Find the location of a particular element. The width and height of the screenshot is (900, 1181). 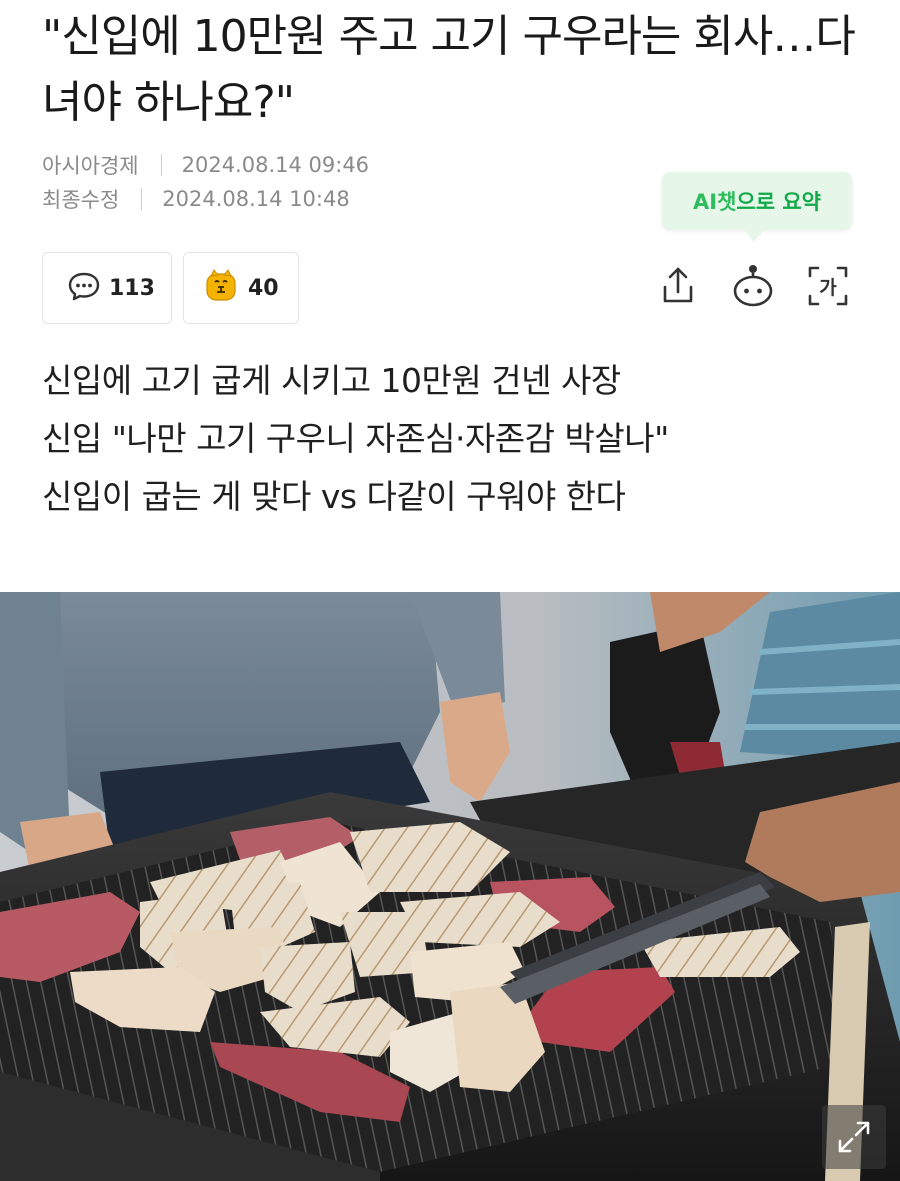

modified-label: 최종수정 is located at coordinates (81, 200).